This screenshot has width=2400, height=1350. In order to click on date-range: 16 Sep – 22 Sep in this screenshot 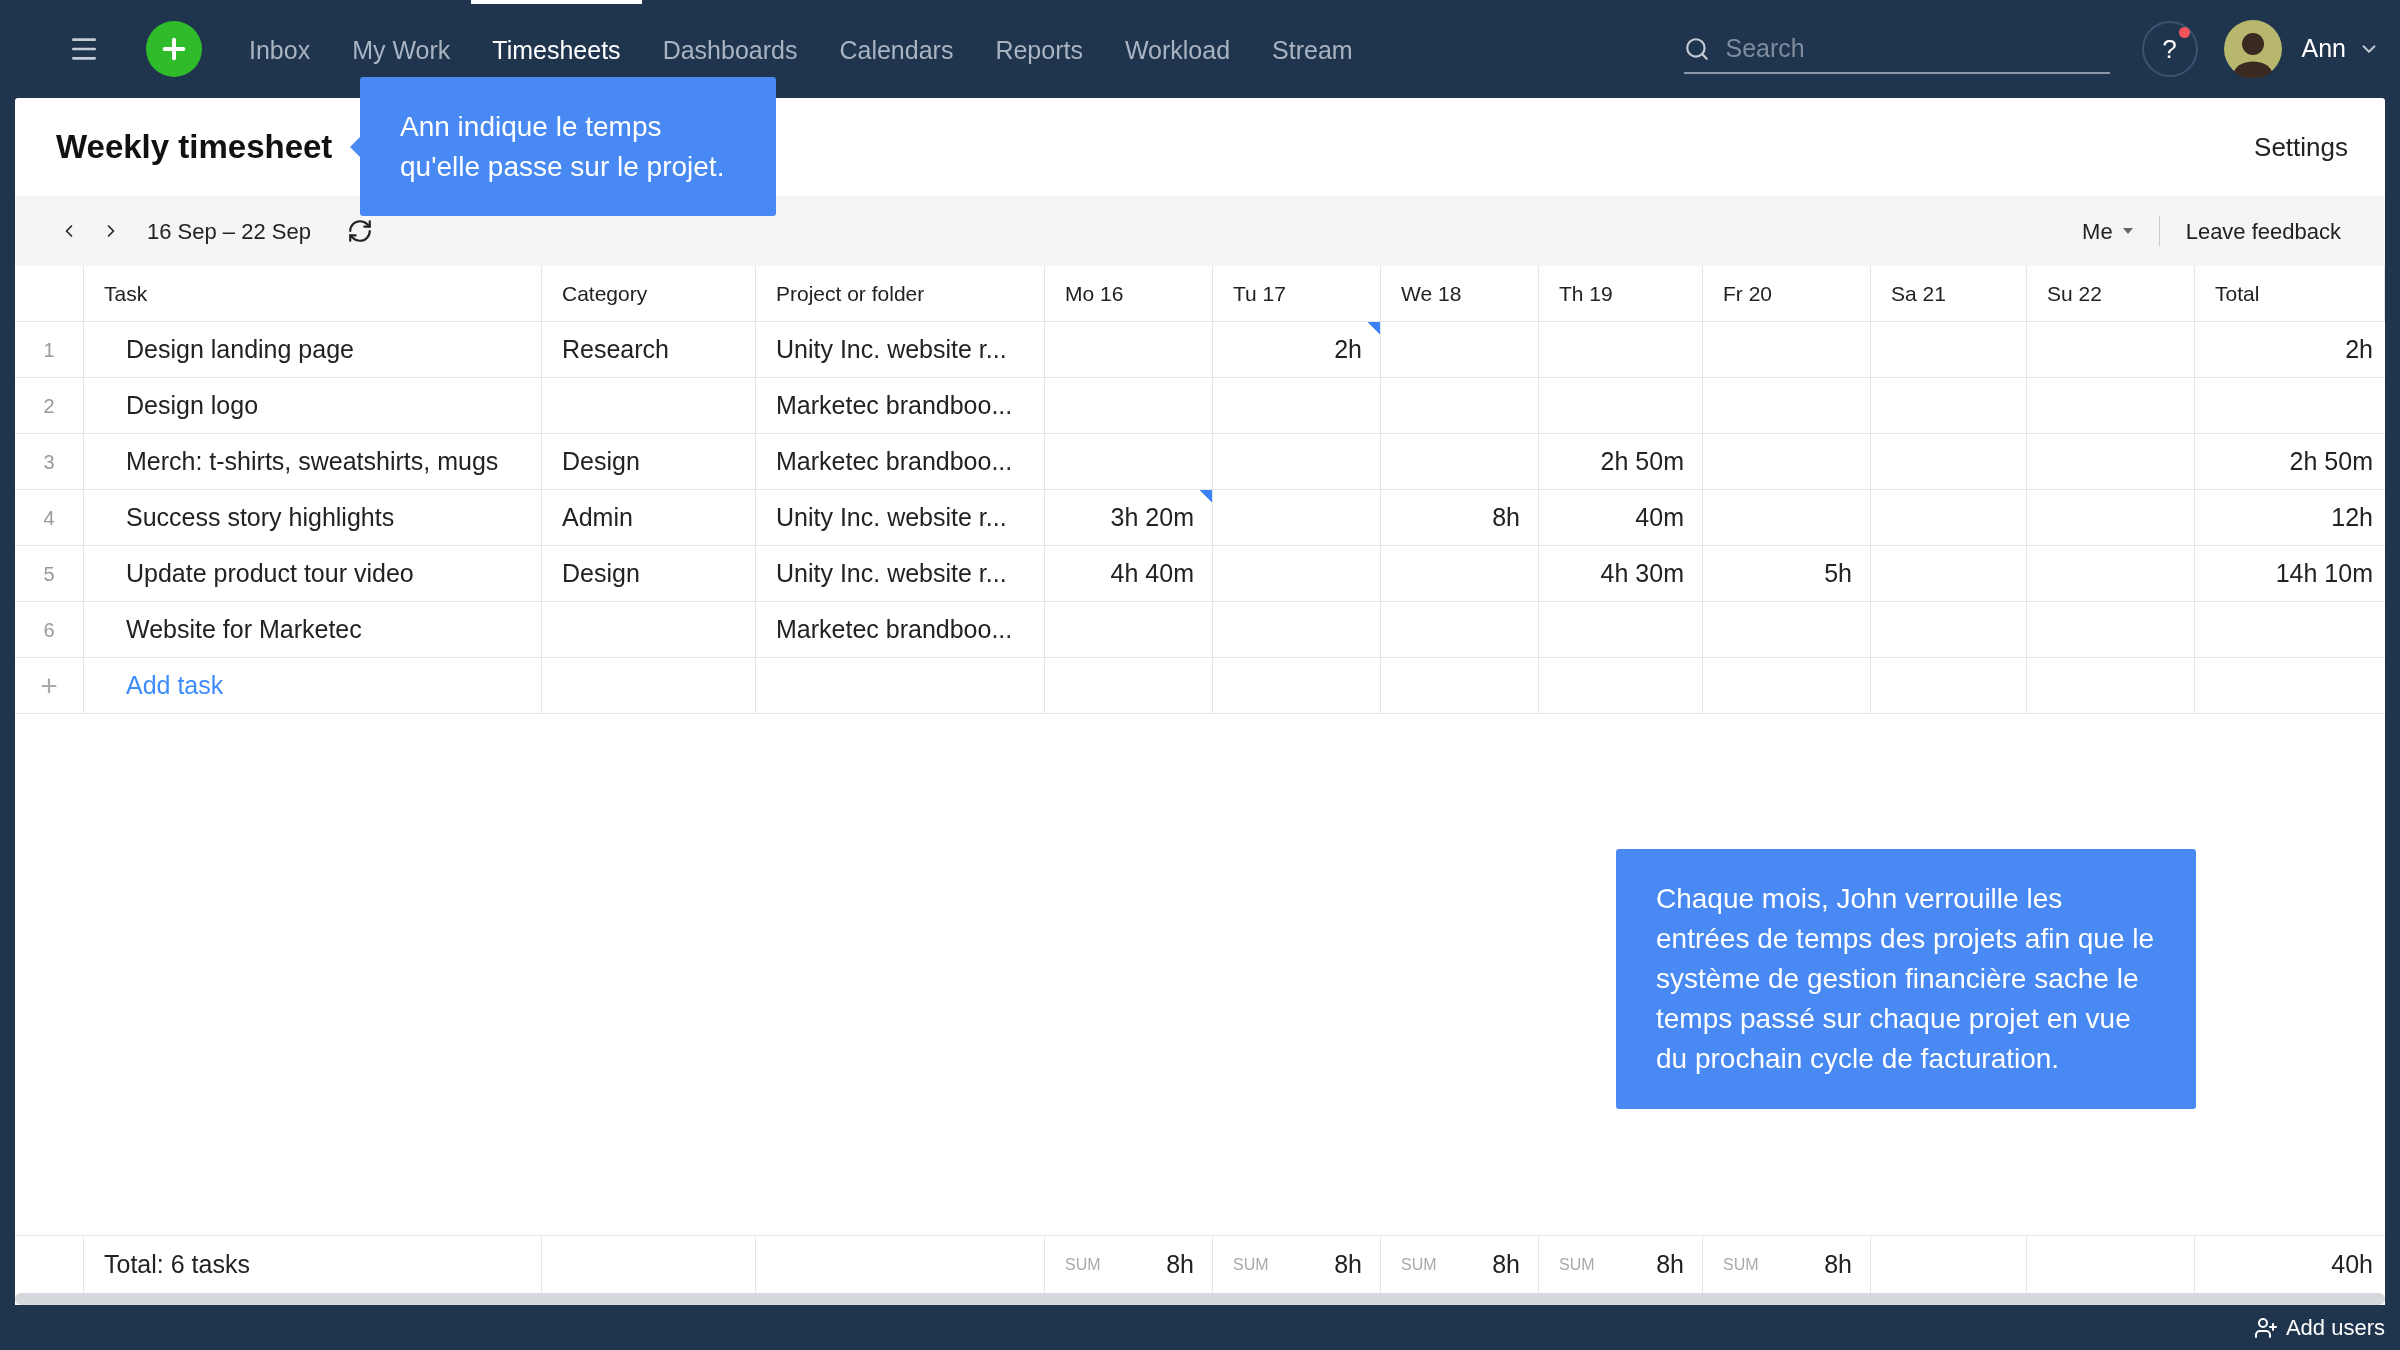, I will do `click(229, 231)`.